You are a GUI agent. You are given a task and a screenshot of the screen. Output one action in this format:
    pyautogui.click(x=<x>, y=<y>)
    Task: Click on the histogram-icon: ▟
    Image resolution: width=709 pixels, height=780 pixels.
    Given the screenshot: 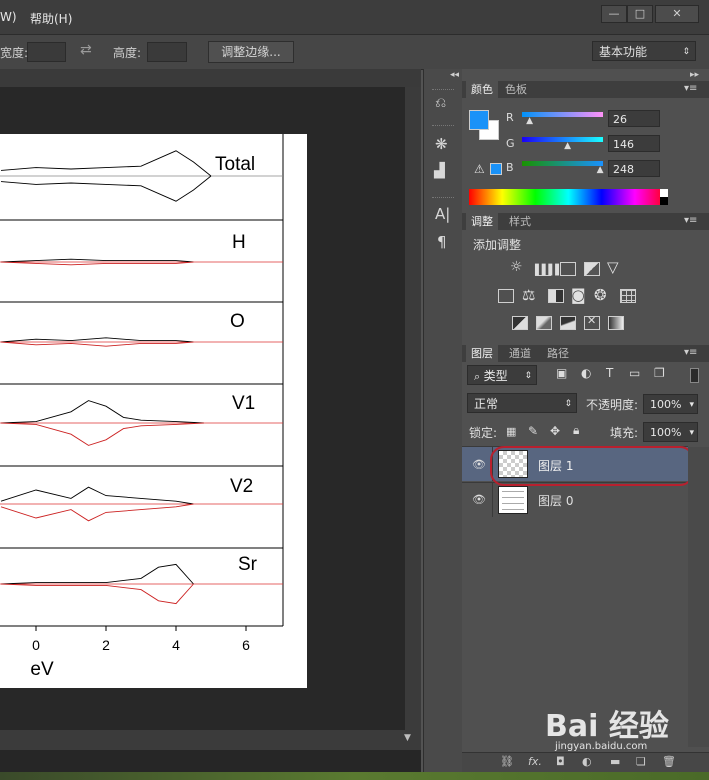 What is the action you would take?
    pyautogui.click(x=439, y=171)
    